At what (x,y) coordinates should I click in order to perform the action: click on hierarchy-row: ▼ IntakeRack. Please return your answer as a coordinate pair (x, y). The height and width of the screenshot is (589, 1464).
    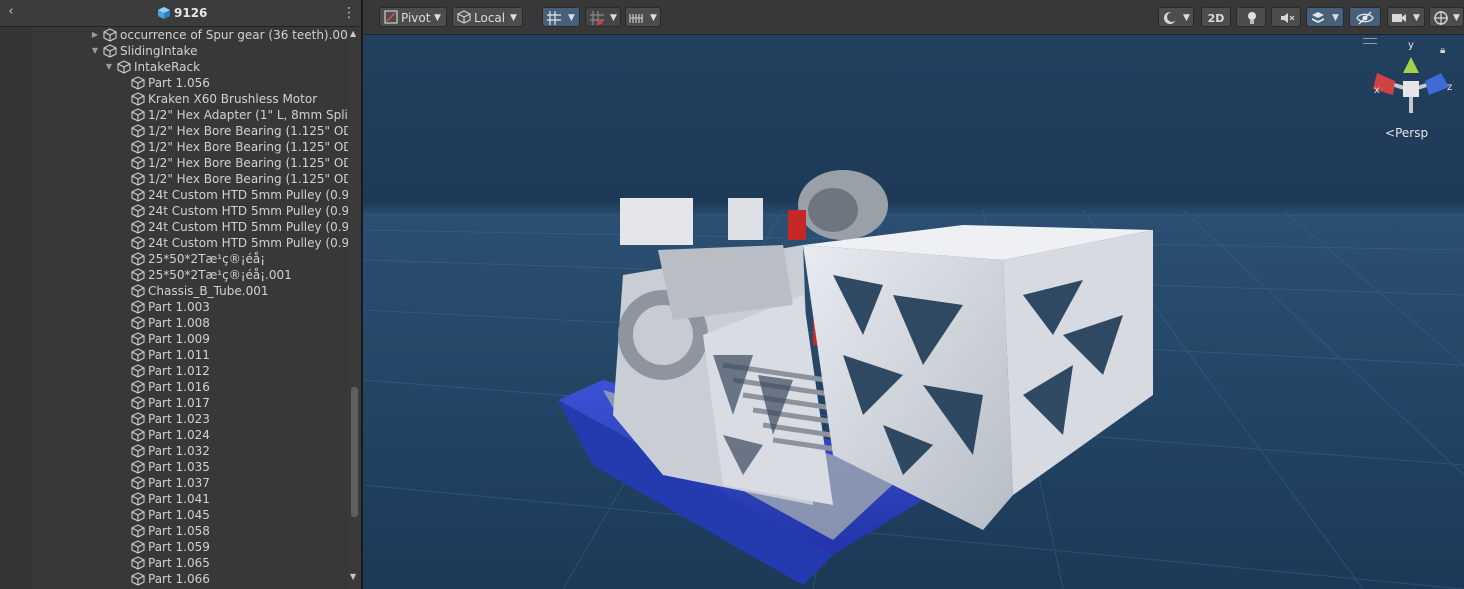
    Looking at the image, I should click on (174, 67).